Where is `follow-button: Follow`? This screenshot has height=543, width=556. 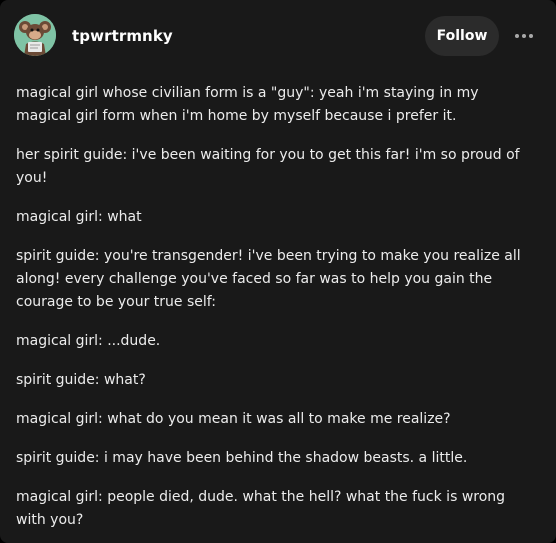
follow-button: Follow is located at coordinates (462, 36).